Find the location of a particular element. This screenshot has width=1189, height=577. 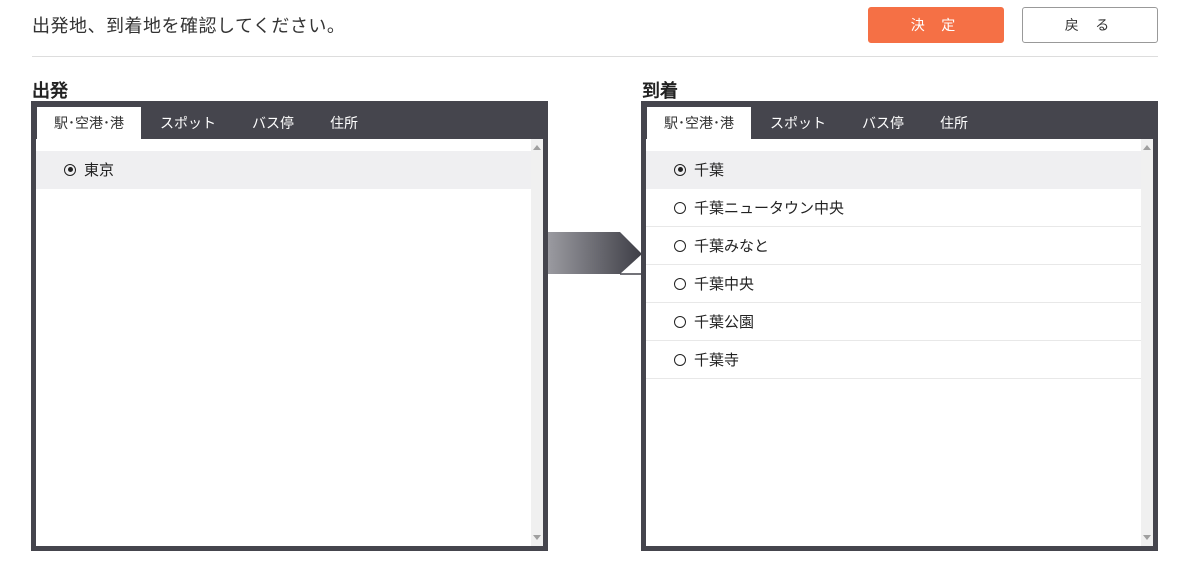

list-item: 千葉みなと is located at coordinates (893, 246).